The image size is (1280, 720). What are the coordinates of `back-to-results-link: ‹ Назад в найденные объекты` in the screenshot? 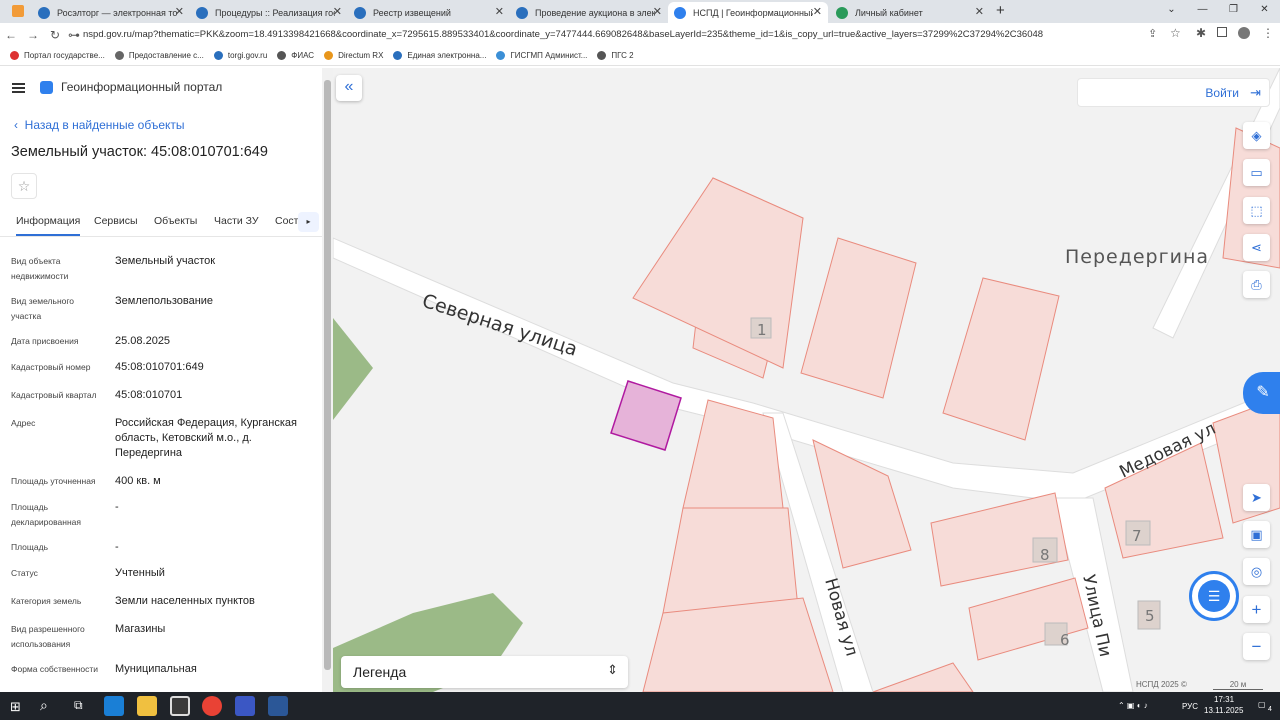 It's located at (99, 125).